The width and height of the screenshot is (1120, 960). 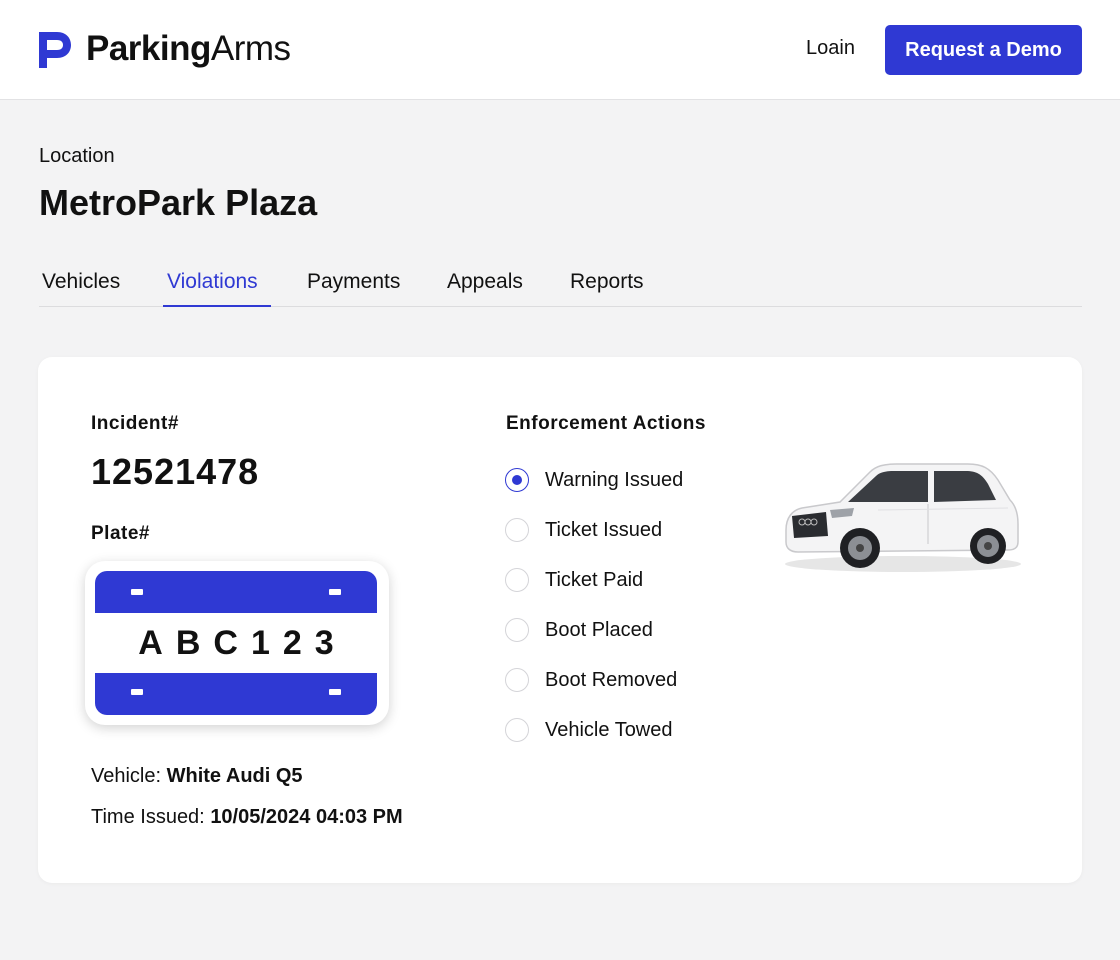 I want to click on tab-violations: Violations, so click(x=212, y=287).